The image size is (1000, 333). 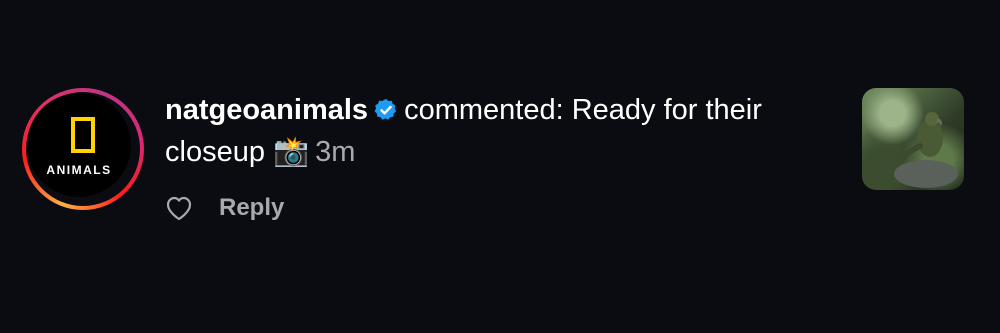 What do you see at coordinates (385, 109) in the screenshot?
I see `verified-badge-icon` at bounding box center [385, 109].